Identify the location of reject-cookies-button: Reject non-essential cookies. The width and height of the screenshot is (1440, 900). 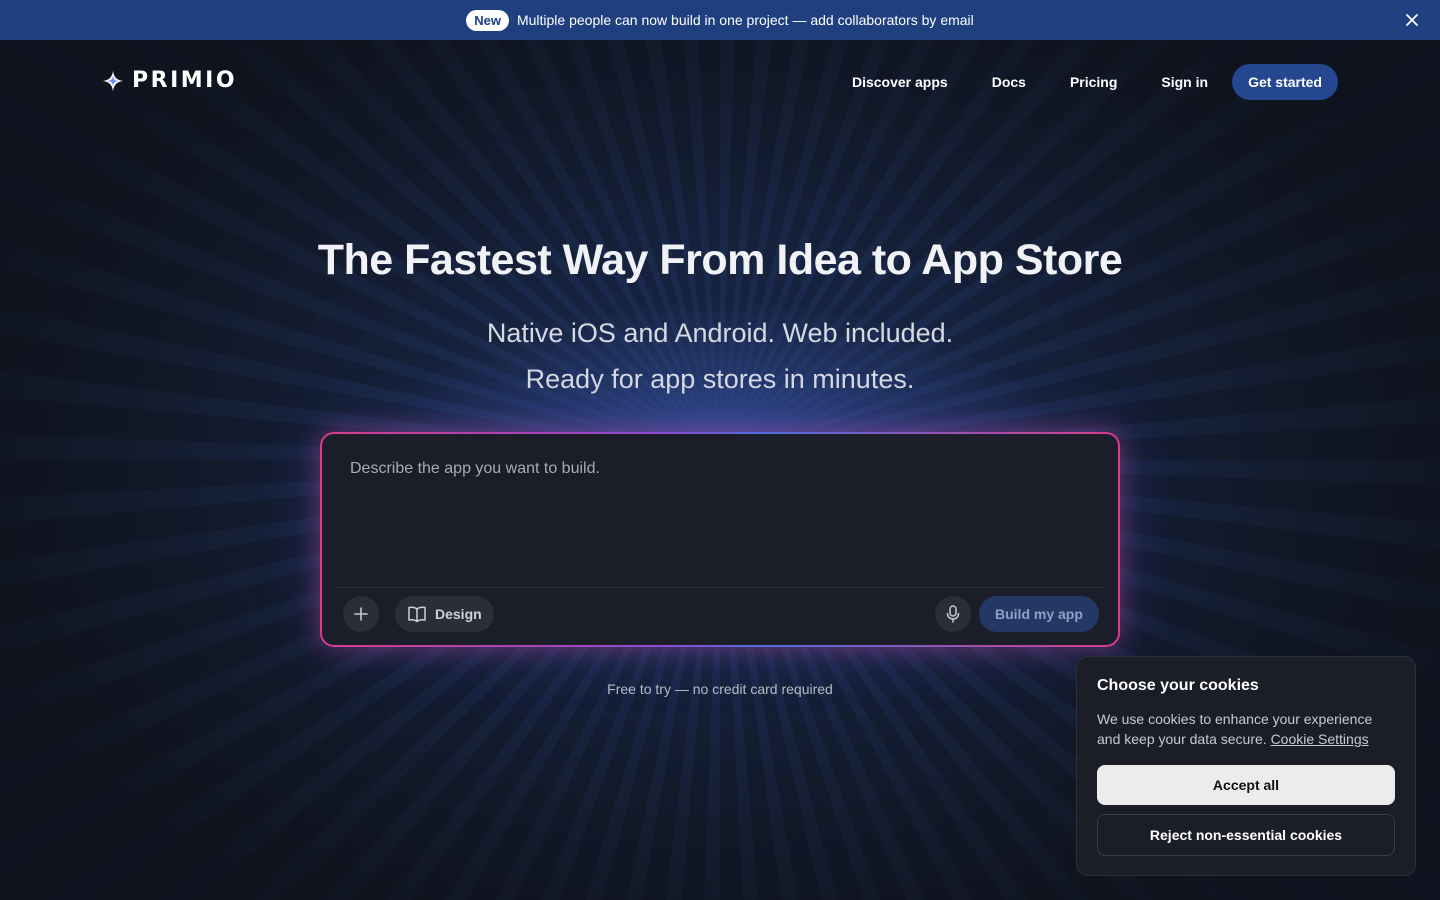
(1246, 835).